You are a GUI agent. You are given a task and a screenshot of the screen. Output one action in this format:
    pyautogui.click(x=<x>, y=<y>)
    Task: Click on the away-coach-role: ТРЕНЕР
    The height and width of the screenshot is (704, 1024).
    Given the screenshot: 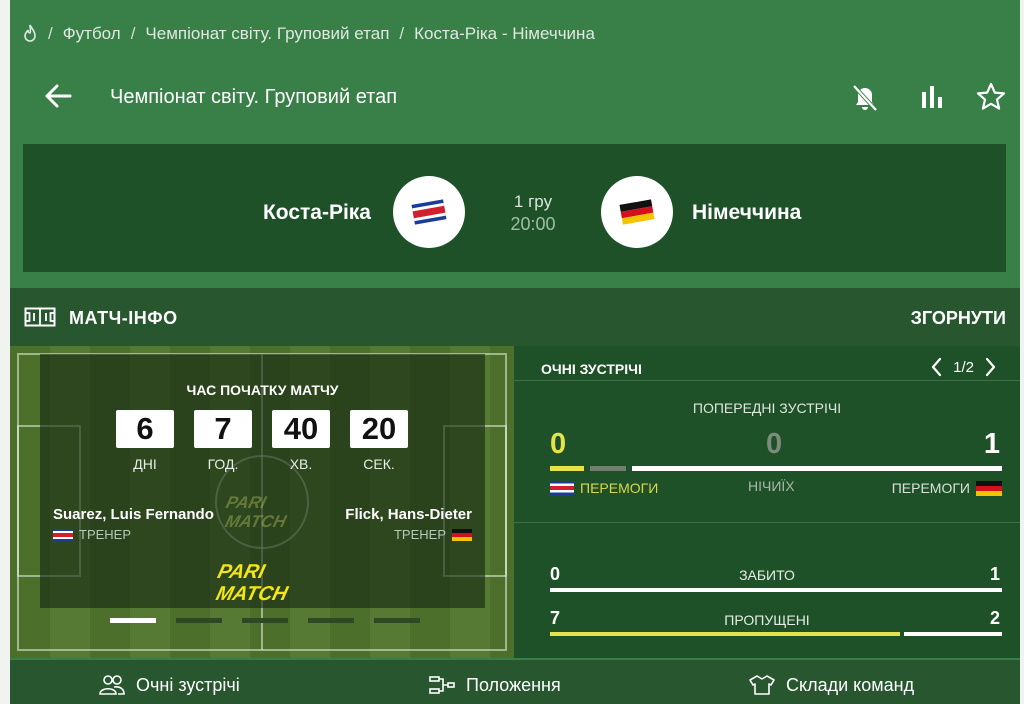 What is the action you would take?
    pyautogui.click(x=433, y=534)
    